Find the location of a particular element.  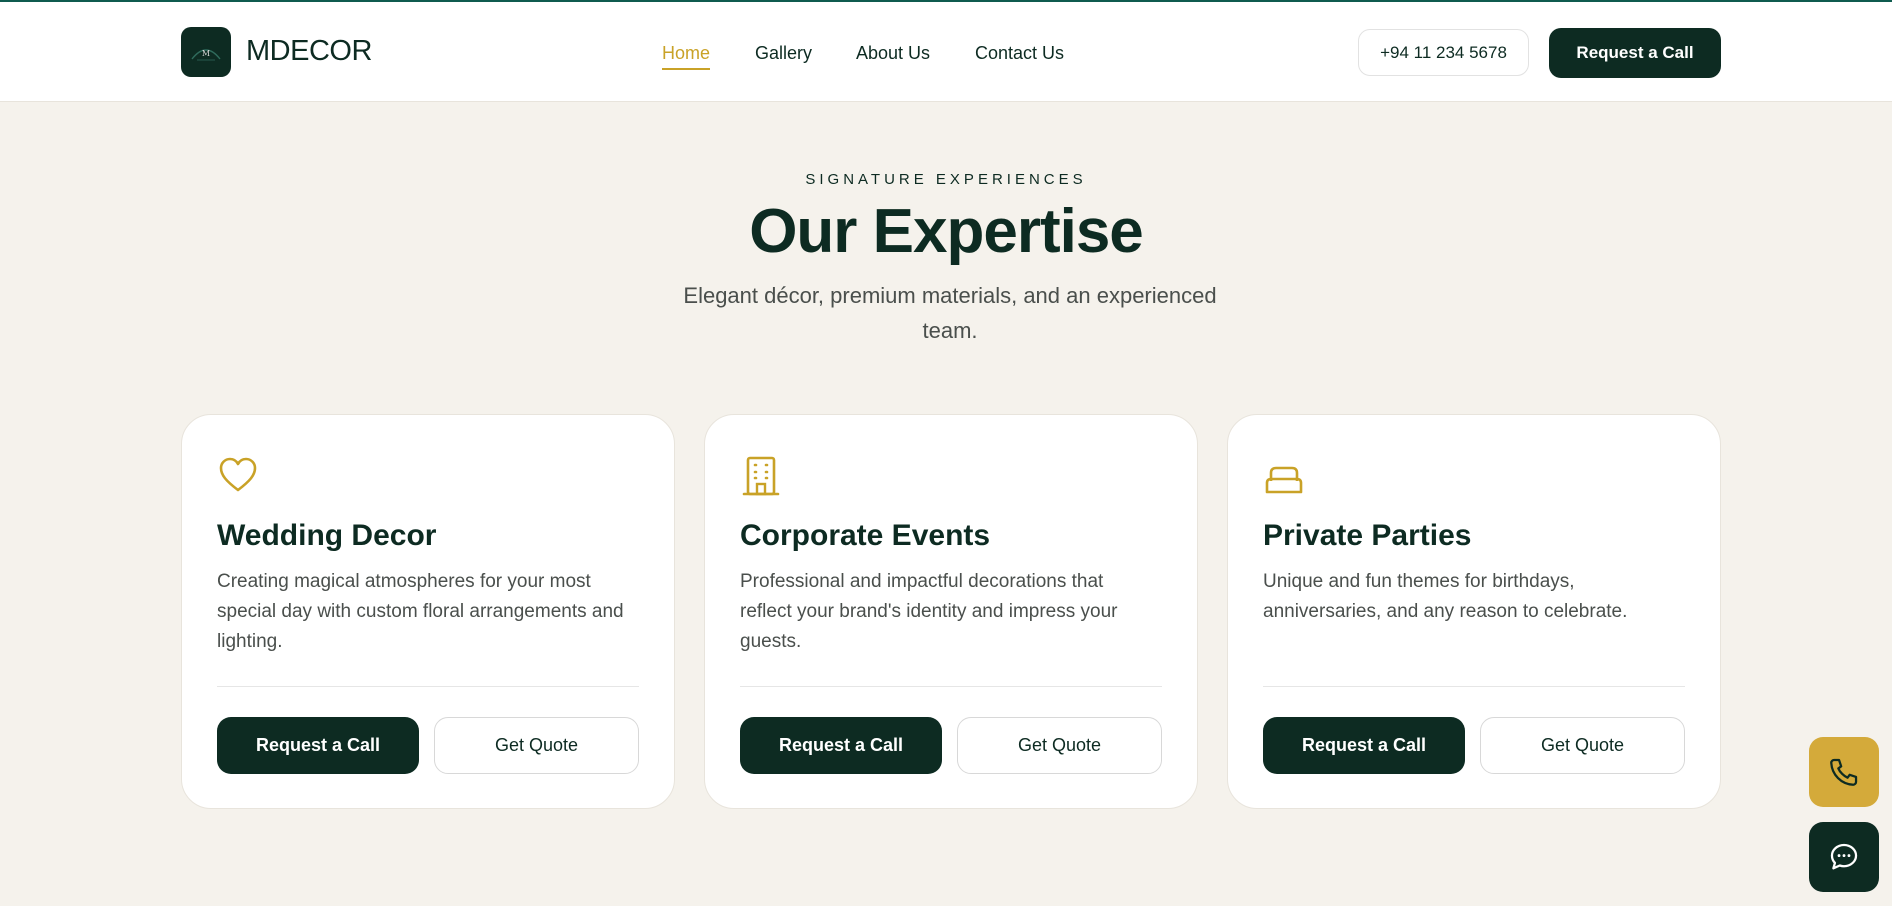

card-title: Private Parties is located at coordinates (1367, 535).